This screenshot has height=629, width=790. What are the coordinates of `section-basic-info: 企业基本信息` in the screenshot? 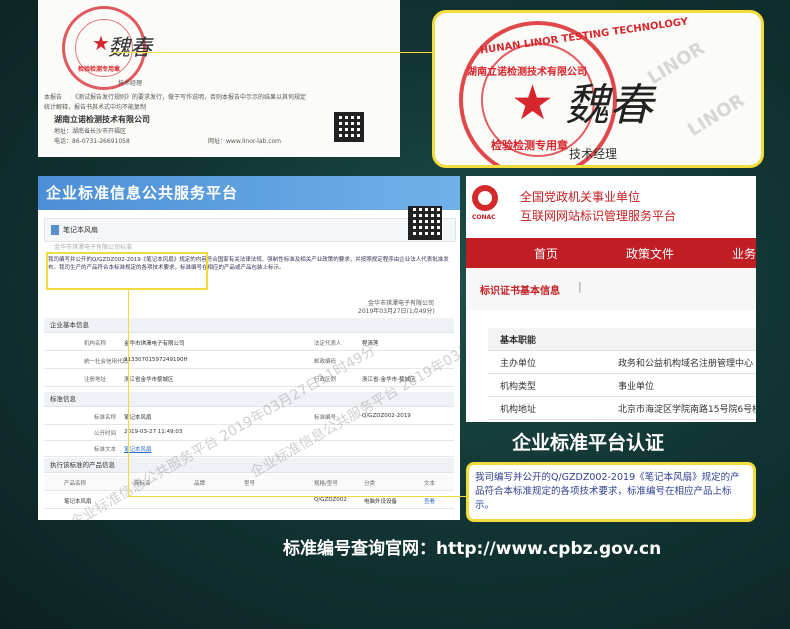 It's located at (249, 325).